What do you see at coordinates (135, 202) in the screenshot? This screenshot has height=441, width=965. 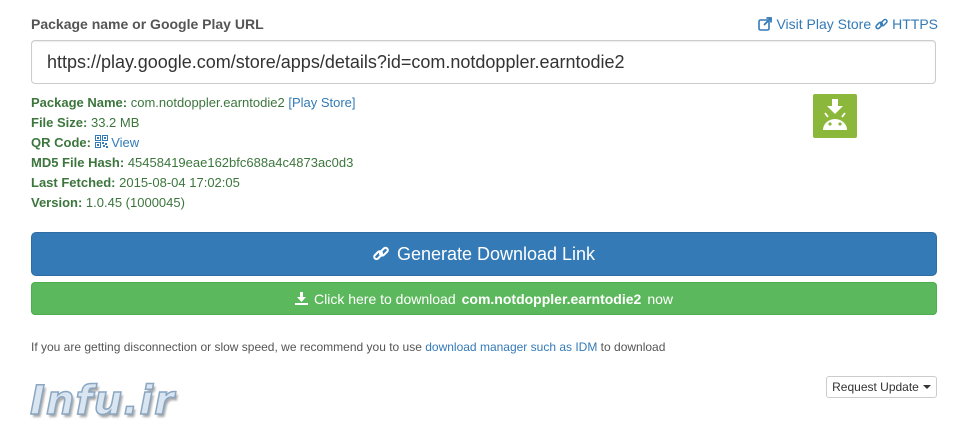 I see `version-value: 1.0.45 (1000045)` at bounding box center [135, 202].